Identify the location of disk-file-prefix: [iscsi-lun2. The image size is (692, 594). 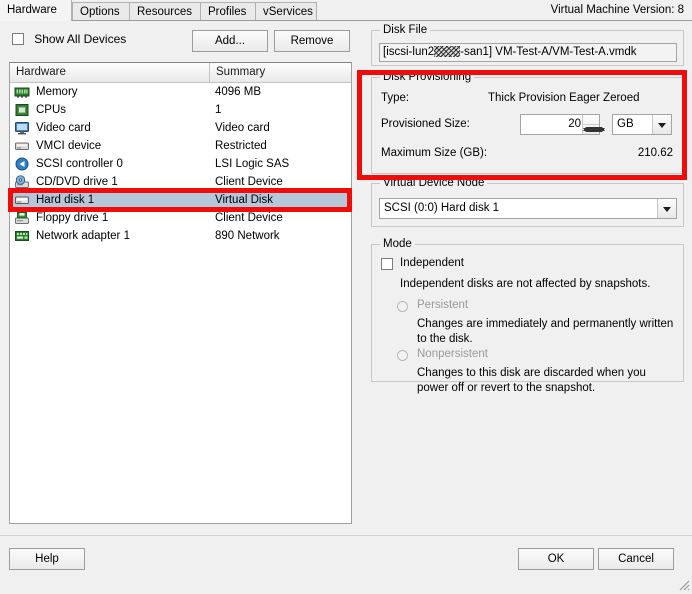
(409, 52).